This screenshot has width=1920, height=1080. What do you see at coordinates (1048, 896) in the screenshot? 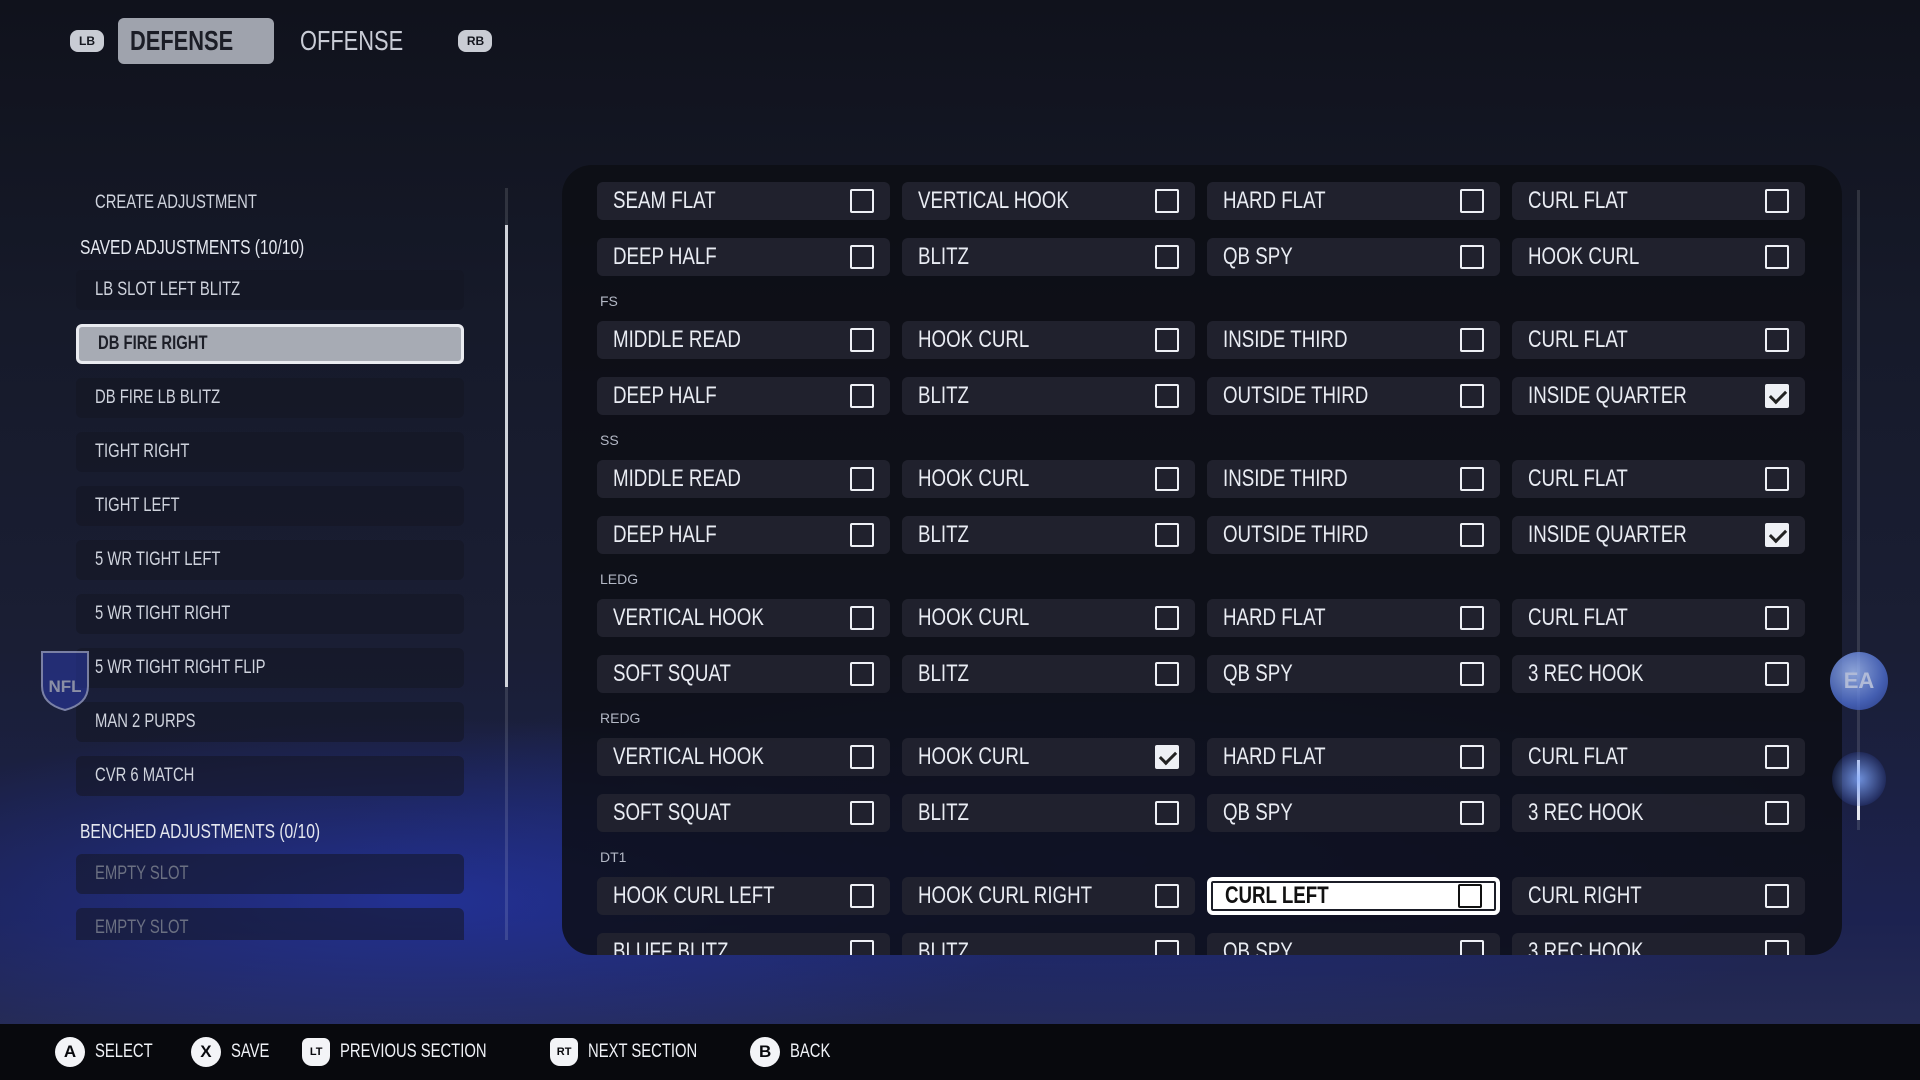
I see `assignment-option-hook-curl-right: HOOK CURL RIGHT` at bounding box center [1048, 896].